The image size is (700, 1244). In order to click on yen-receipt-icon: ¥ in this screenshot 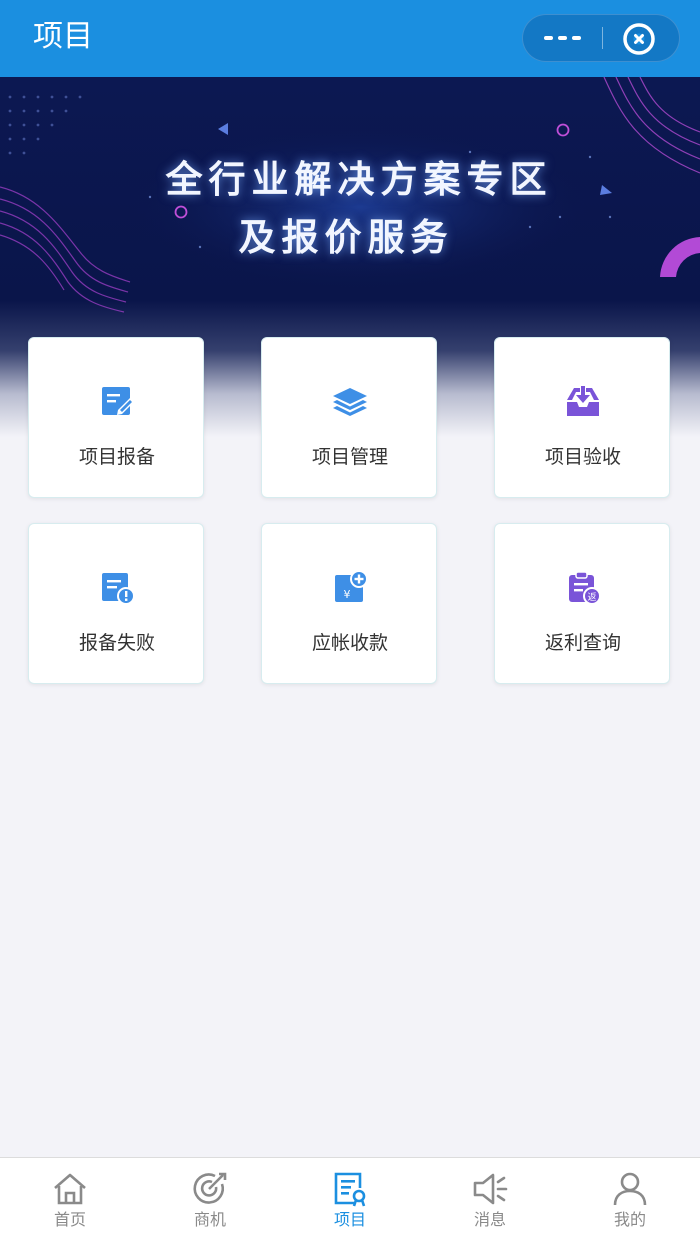, I will do `click(351, 586)`.